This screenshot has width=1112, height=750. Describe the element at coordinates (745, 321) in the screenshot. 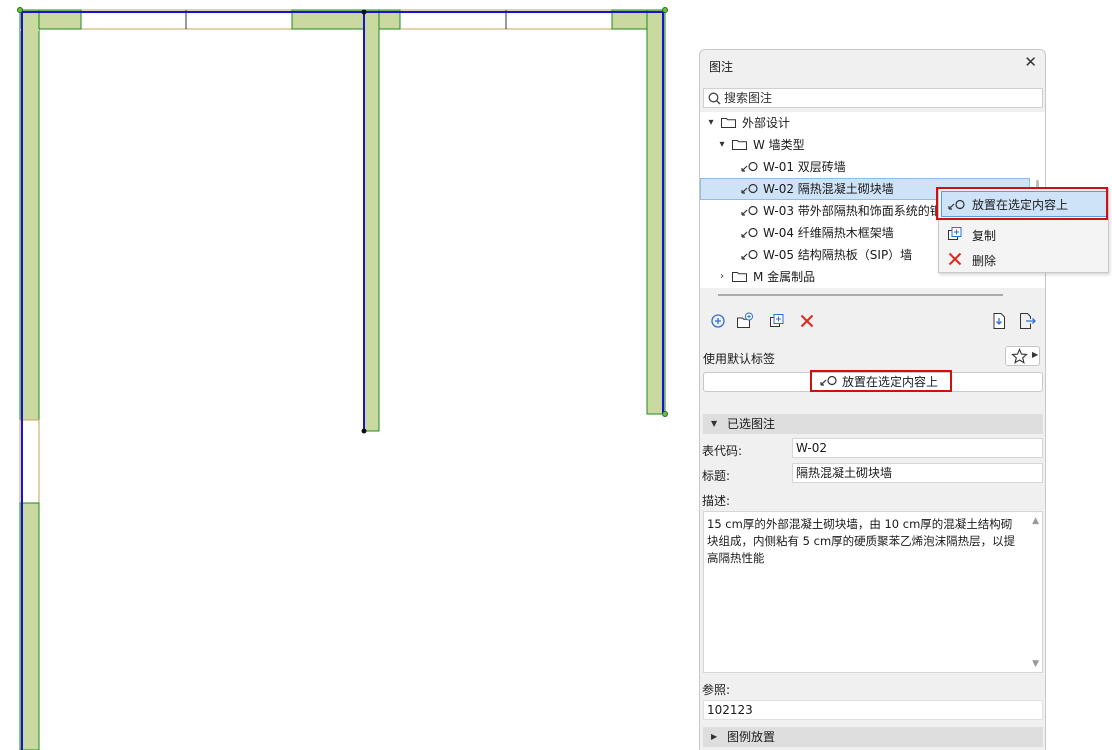

I see `new-folder-icon` at that location.